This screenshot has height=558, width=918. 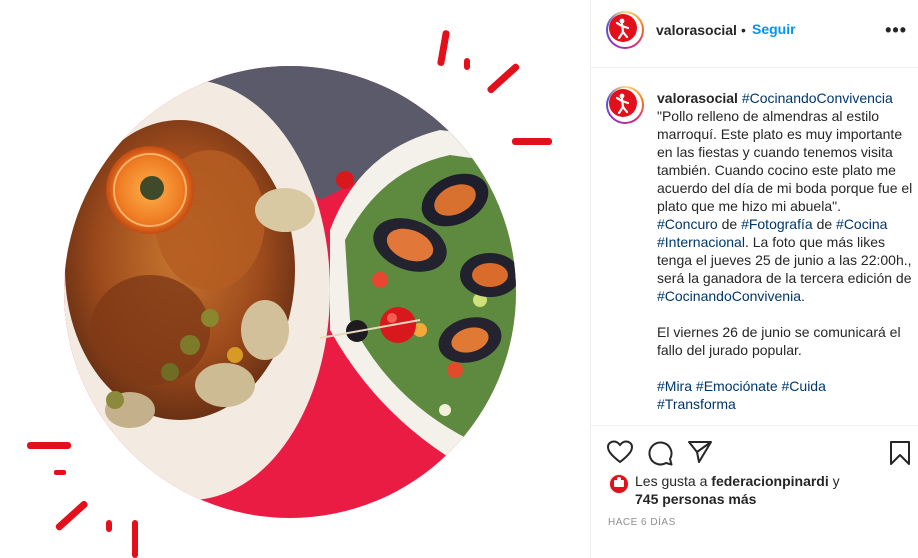 What do you see at coordinates (674, 386) in the screenshot?
I see `hashtag-link: #Mira` at bounding box center [674, 386].